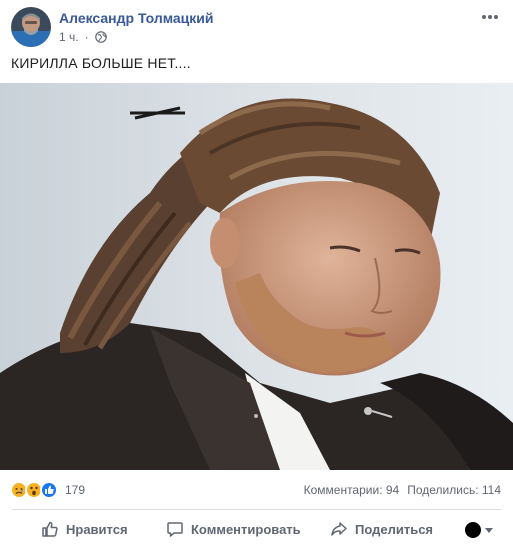 This screenshot has height=553, width=513. I want to click on thumbs-up-icon, so click(50, 529).